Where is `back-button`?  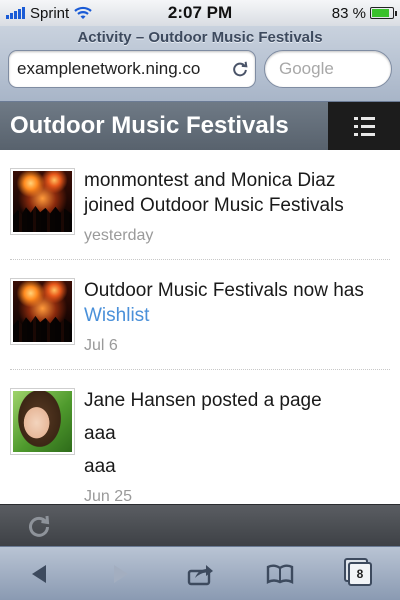
back-button is located at coordinates (40, 574).